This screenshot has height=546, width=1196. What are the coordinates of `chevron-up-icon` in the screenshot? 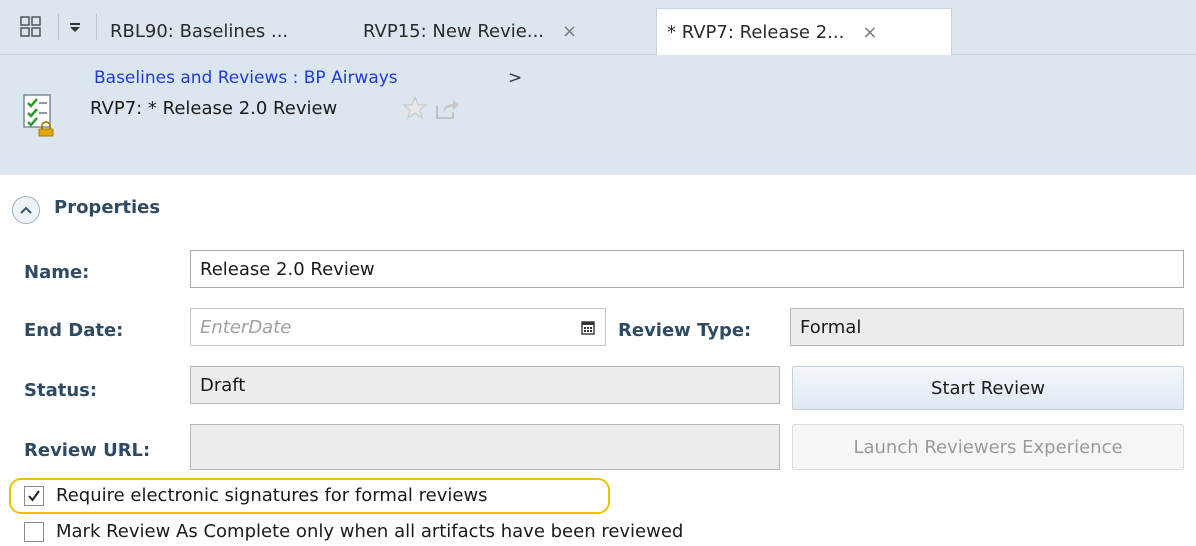 It's located at (26, 210).